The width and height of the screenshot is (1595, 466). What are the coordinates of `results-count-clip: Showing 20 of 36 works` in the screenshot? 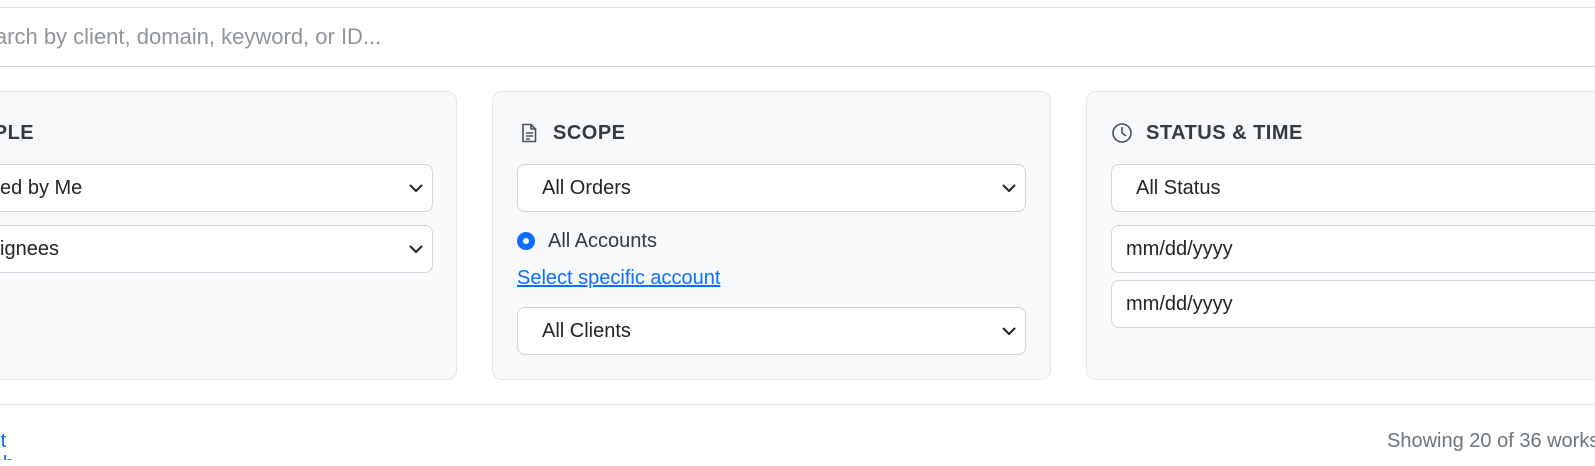 It's located at (1491, 440).